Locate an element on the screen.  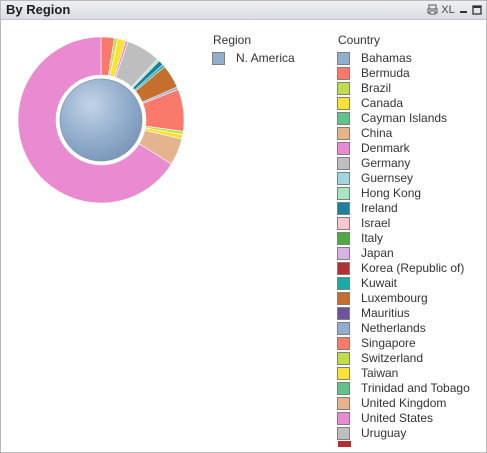
legend-label: Kuwait is located at coordinates (379, 283).